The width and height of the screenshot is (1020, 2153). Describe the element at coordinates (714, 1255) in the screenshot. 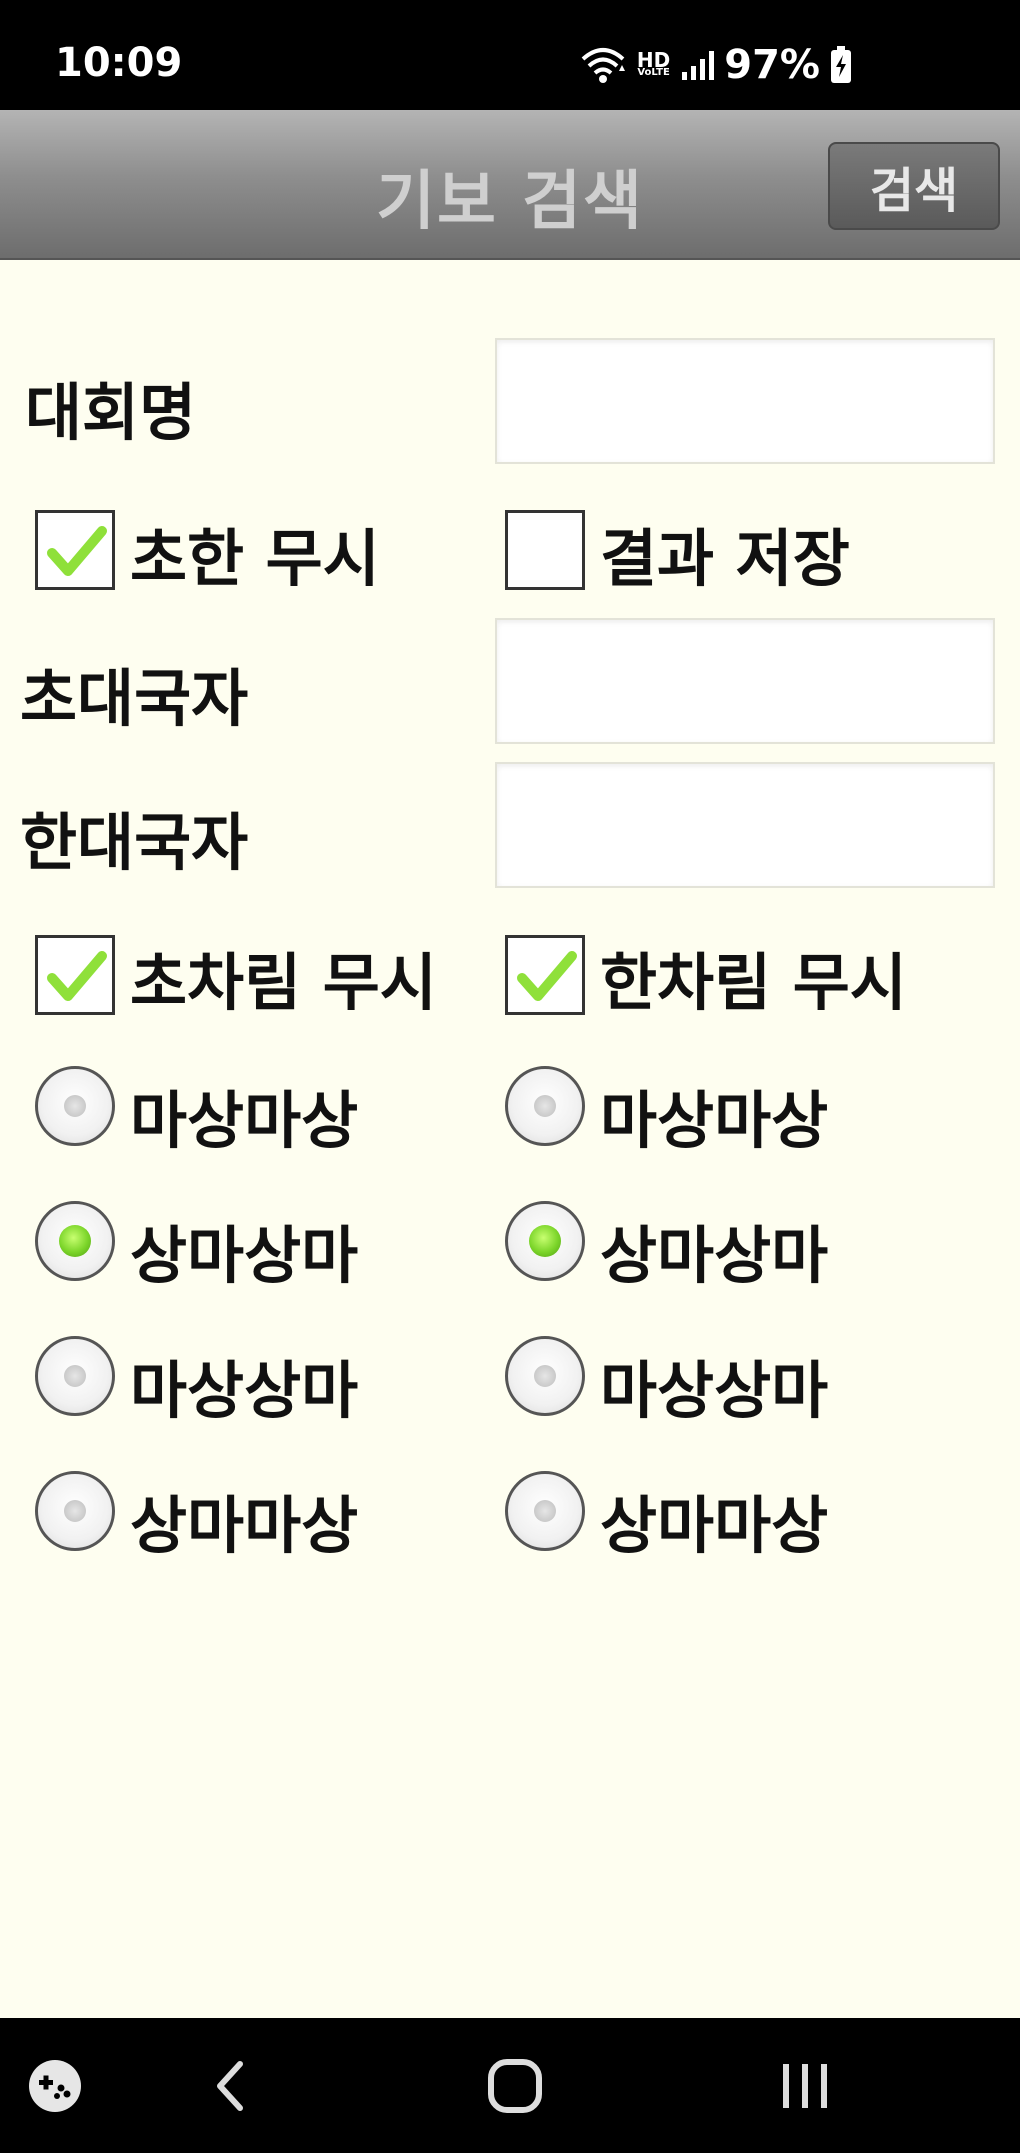

I see `han-setup-label-2: 상마상마` at that location.